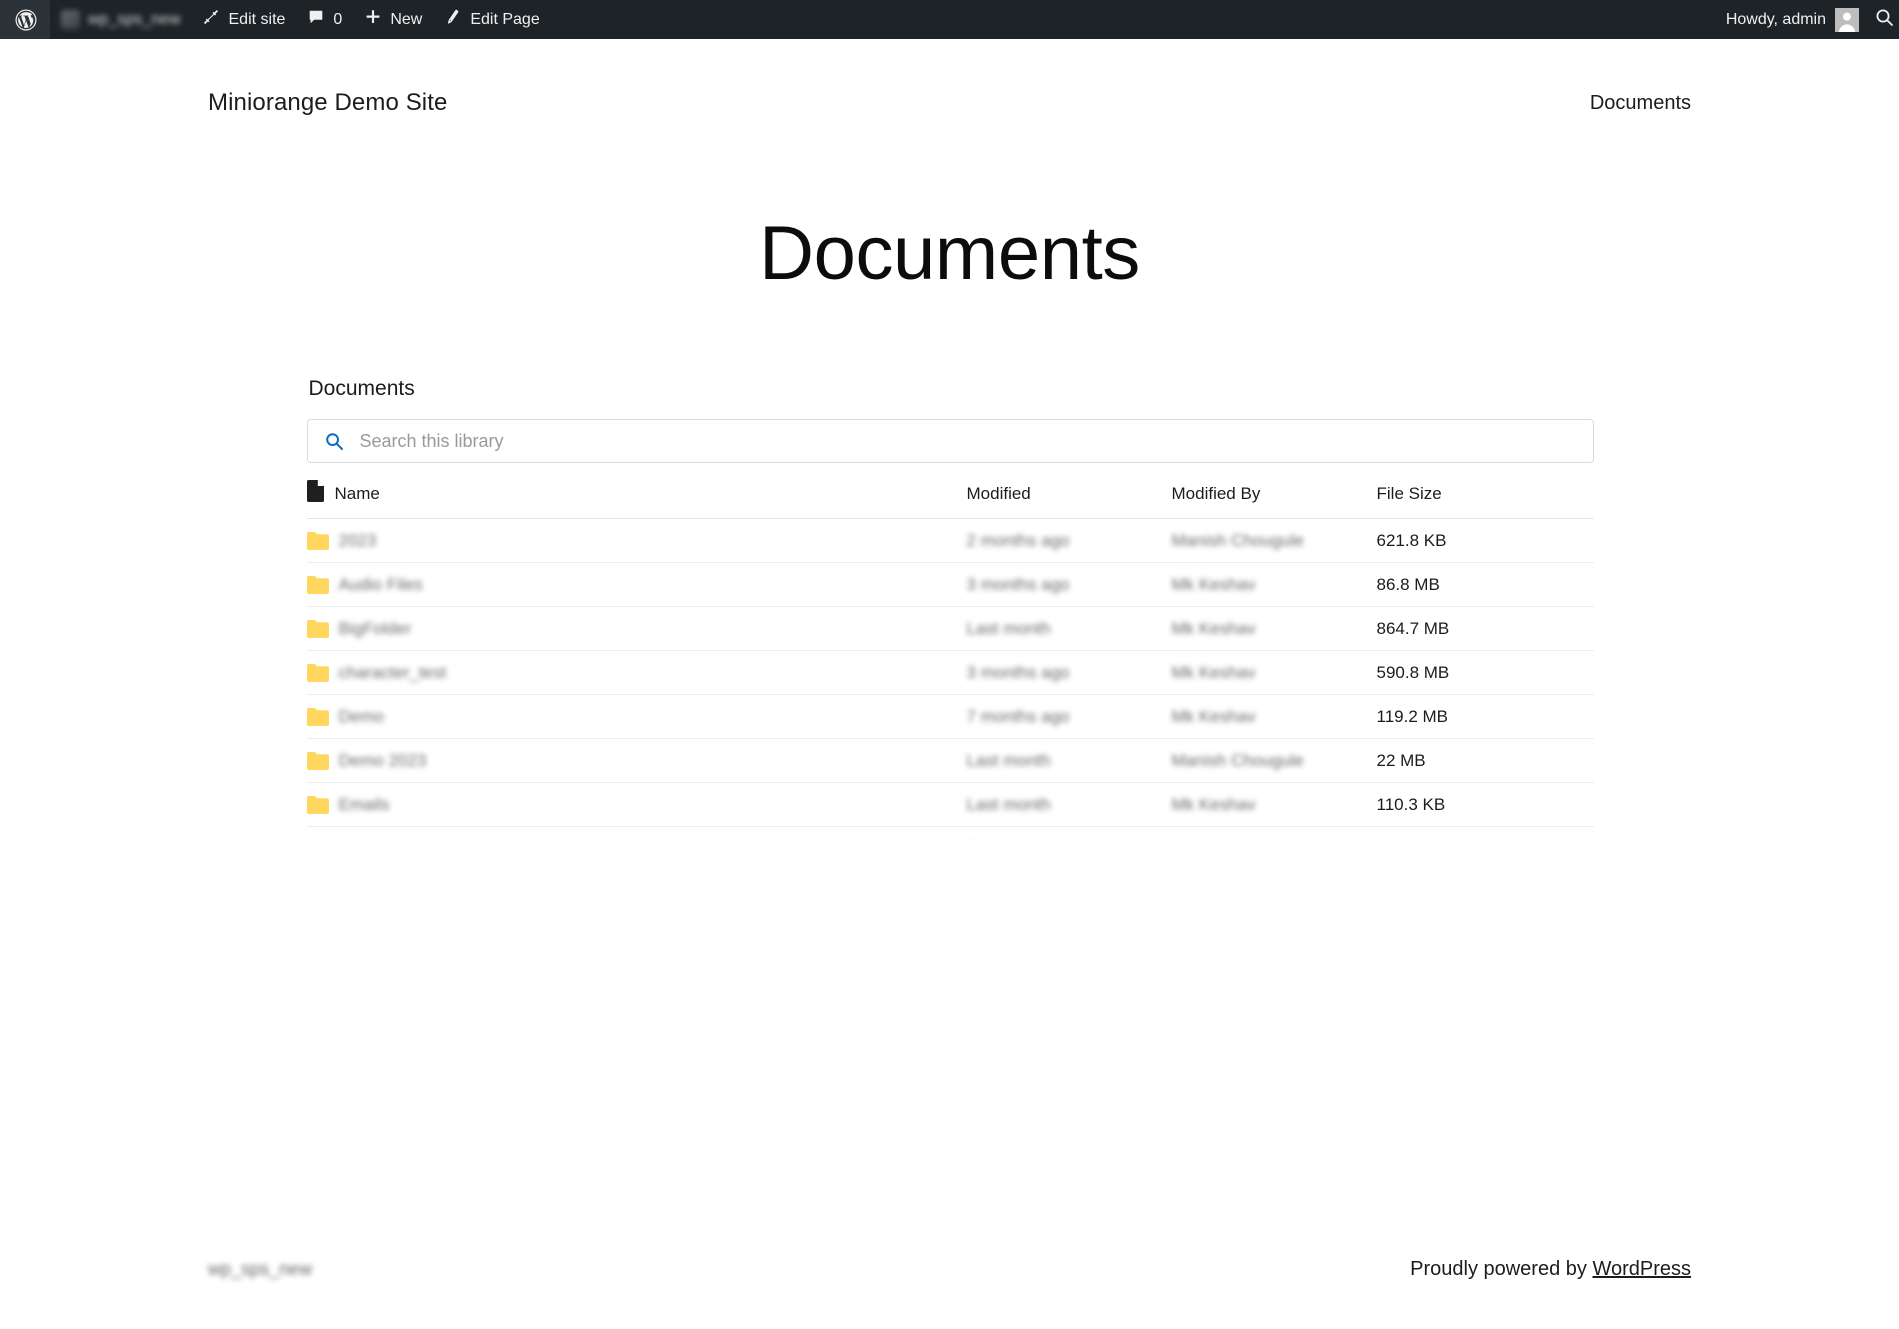 The height and width of the screenshot is (1329, 1899). Describe the element at coordinates (1775, 19) in the screenshot. I see `admin-bar-howdy-label: Howdy, admin` at that location.